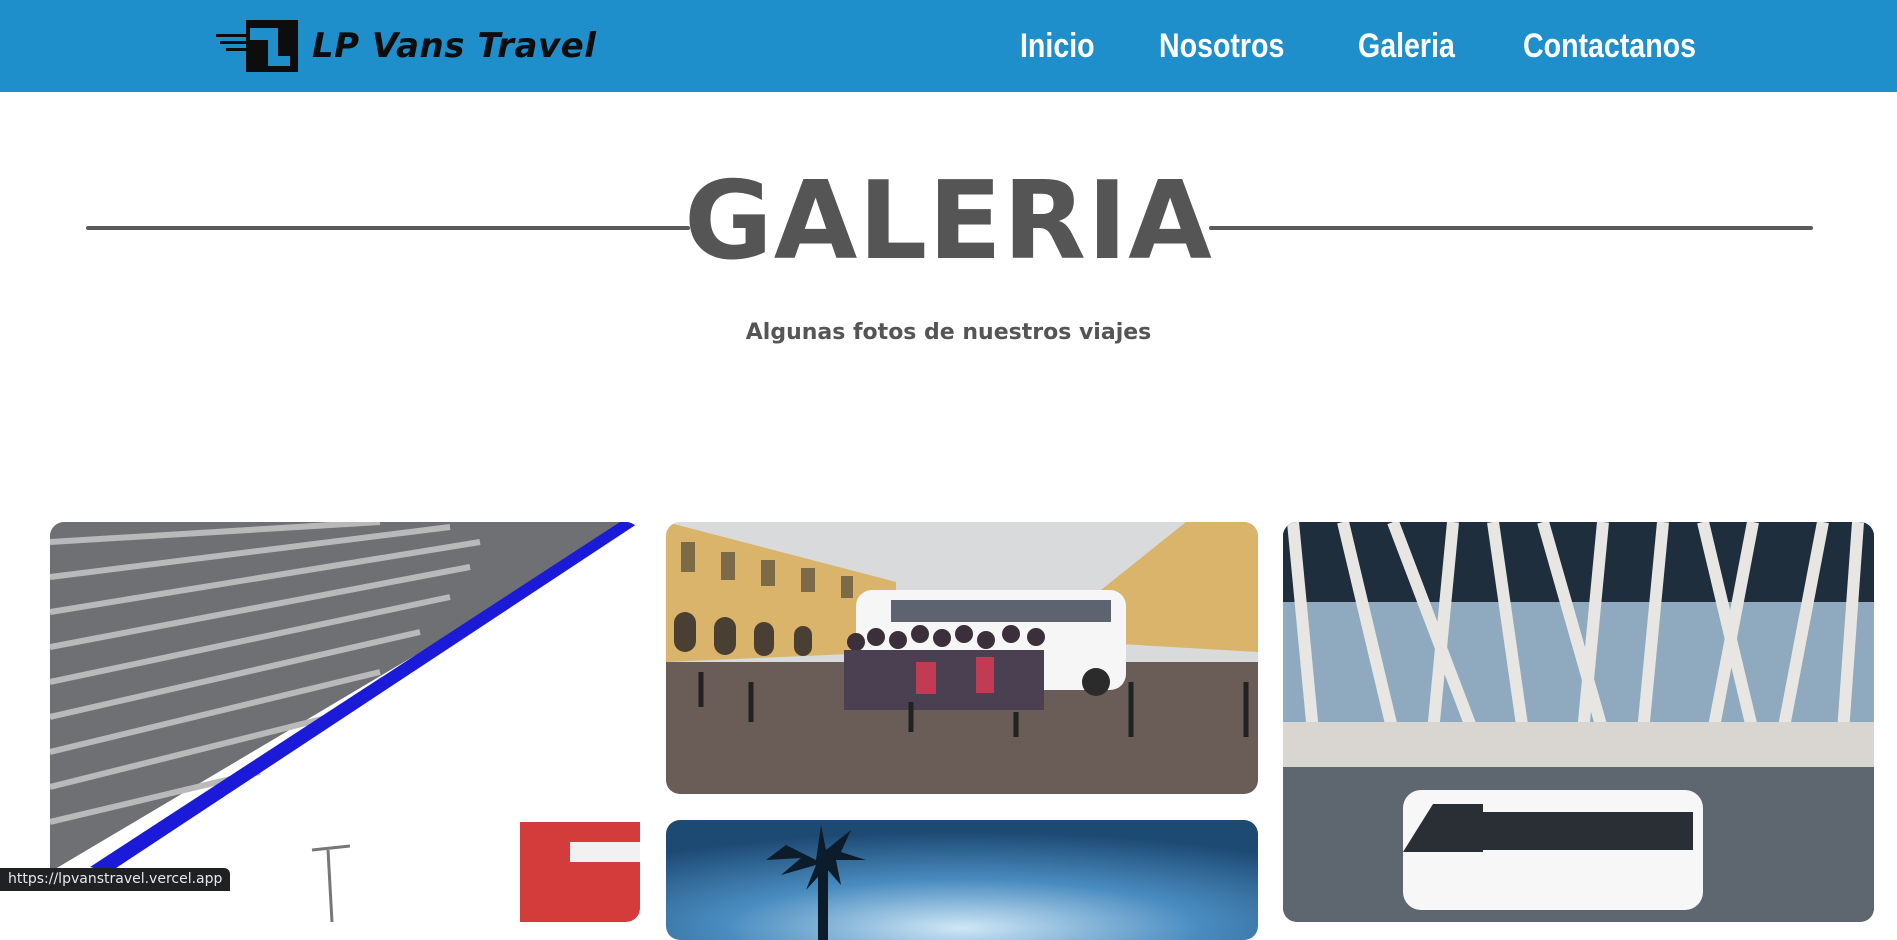 The height and width of the screenshot is (940, 1897). I want to click on van-logo-icon, so click(257, 46).